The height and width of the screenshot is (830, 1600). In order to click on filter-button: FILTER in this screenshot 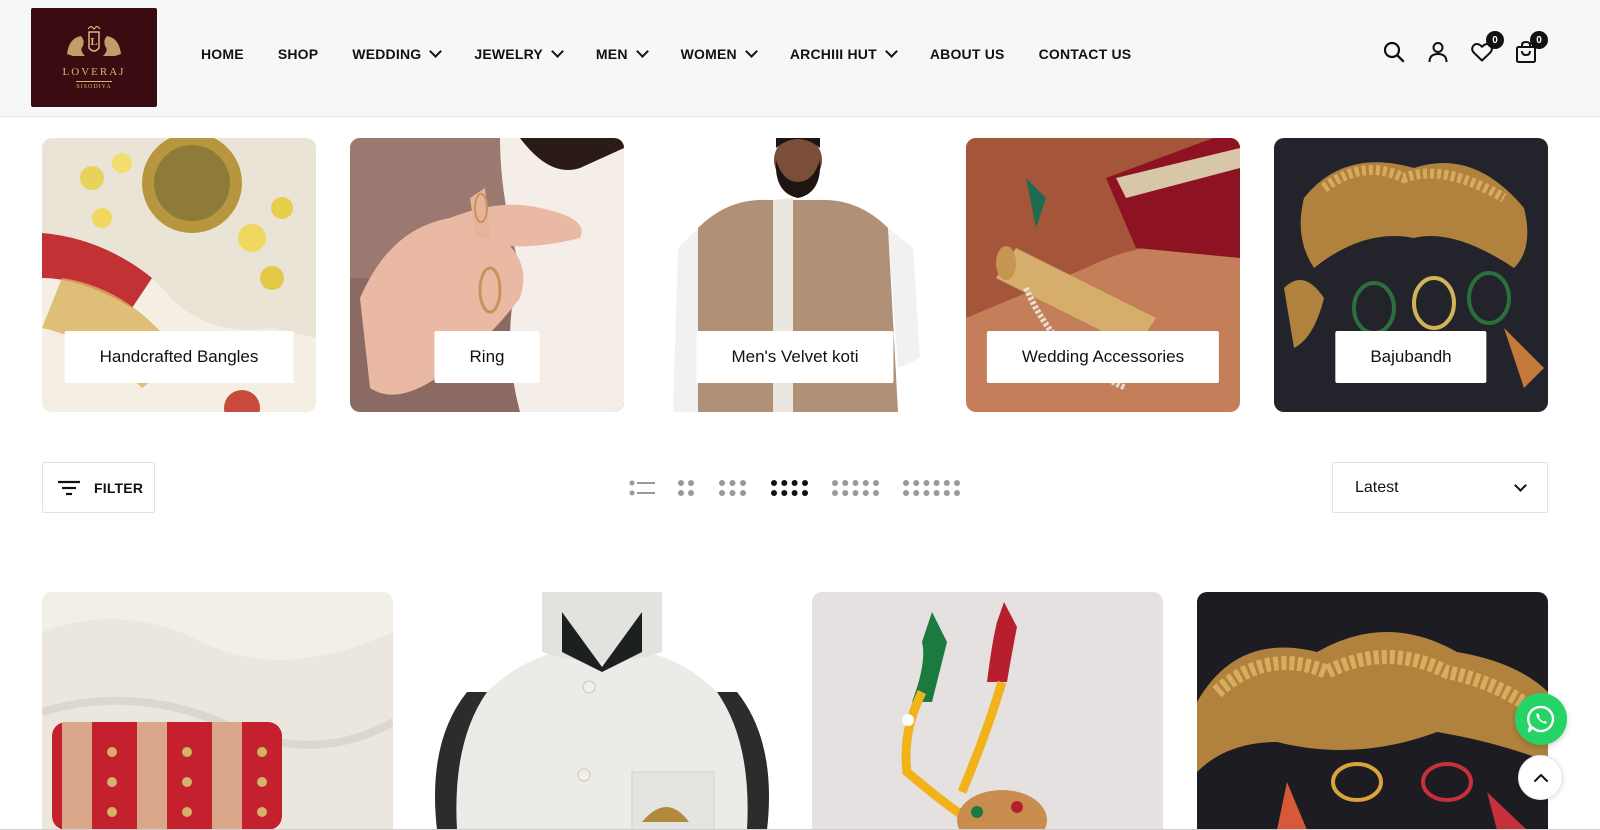, I will do `click(98, 487)`.